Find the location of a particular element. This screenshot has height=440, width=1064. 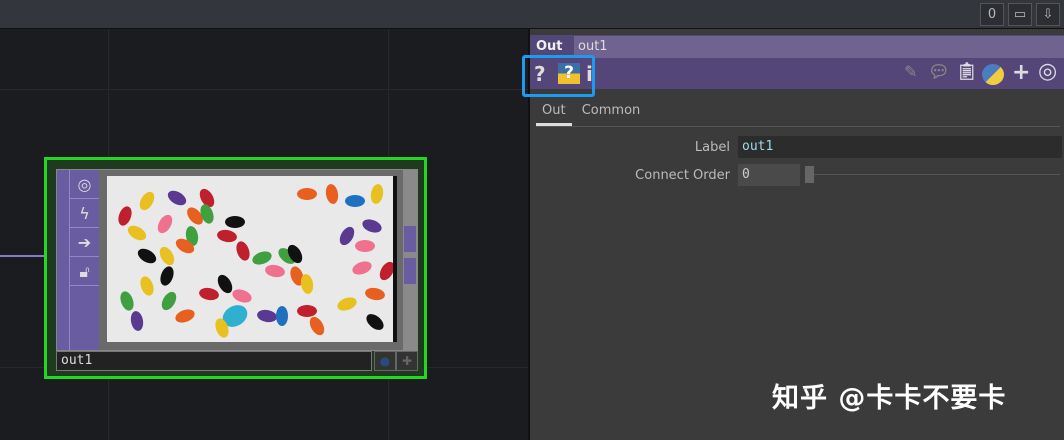

clipboard-icon: 📋︎ is located at coordinates (967, 72).